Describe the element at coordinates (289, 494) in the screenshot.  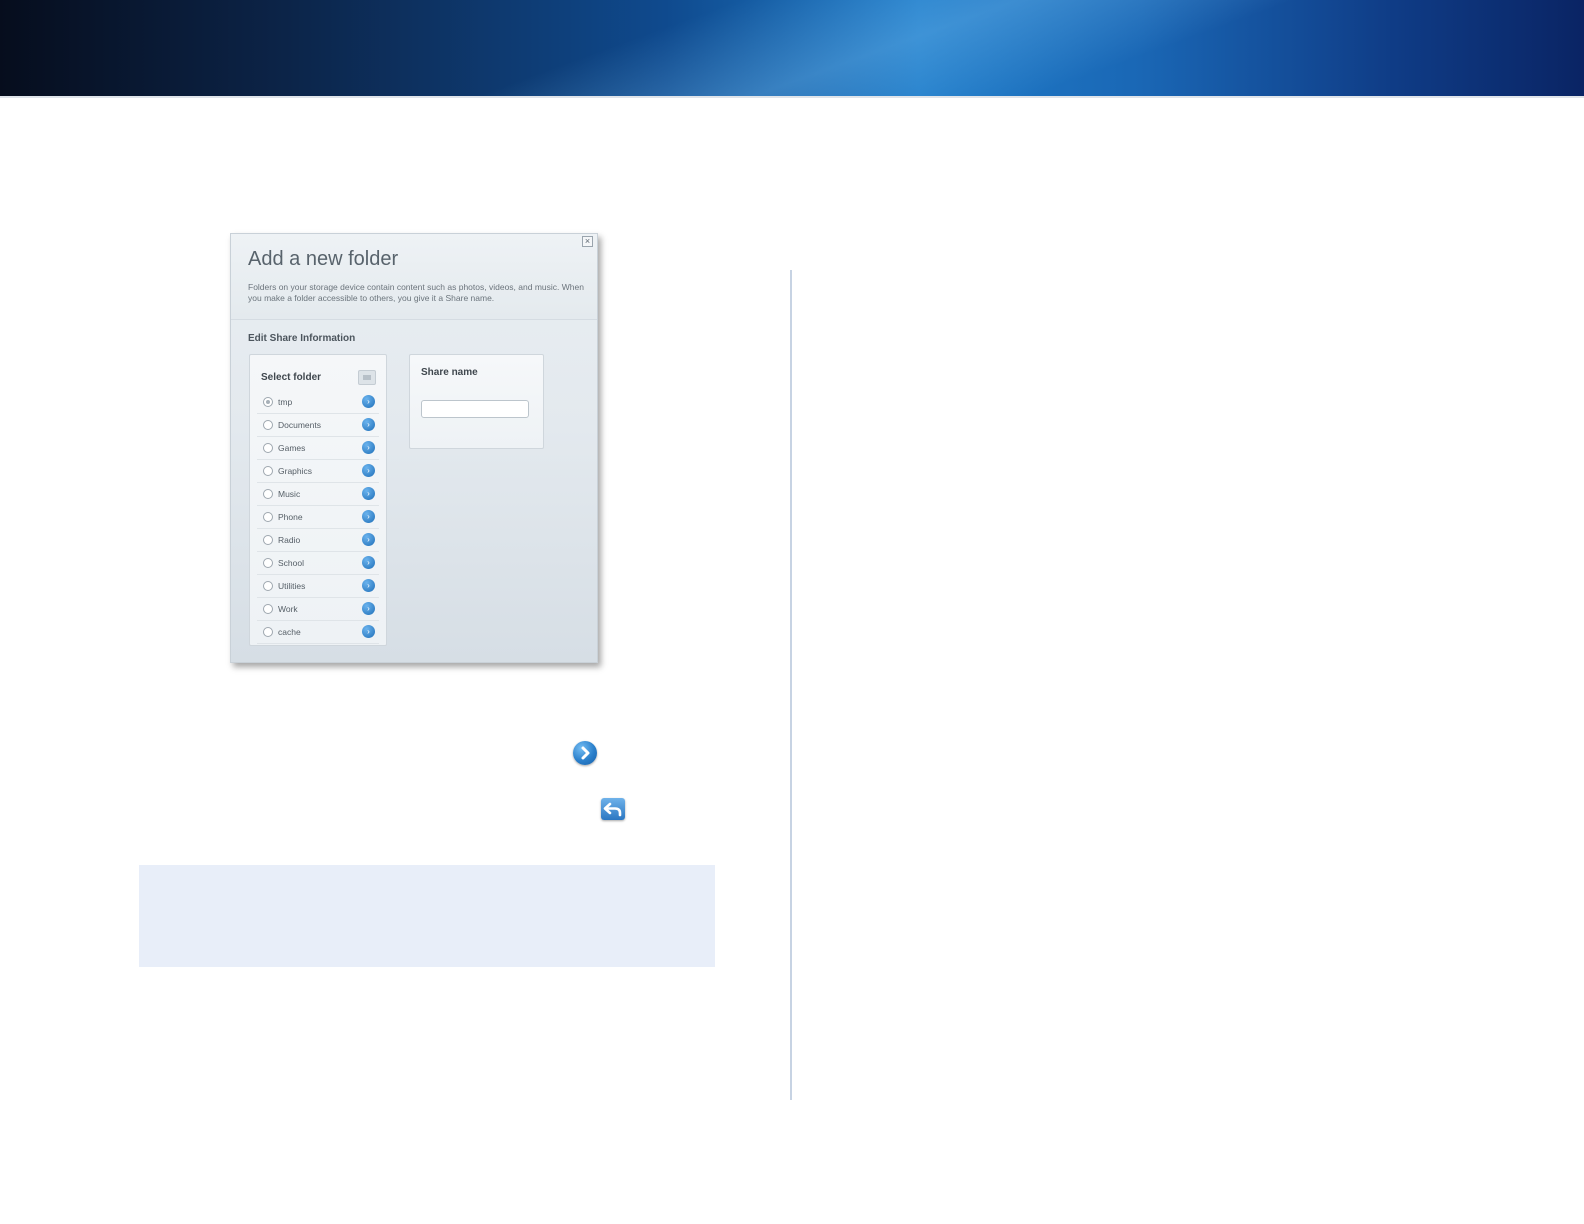
I see `folder-name: Music` at that location.